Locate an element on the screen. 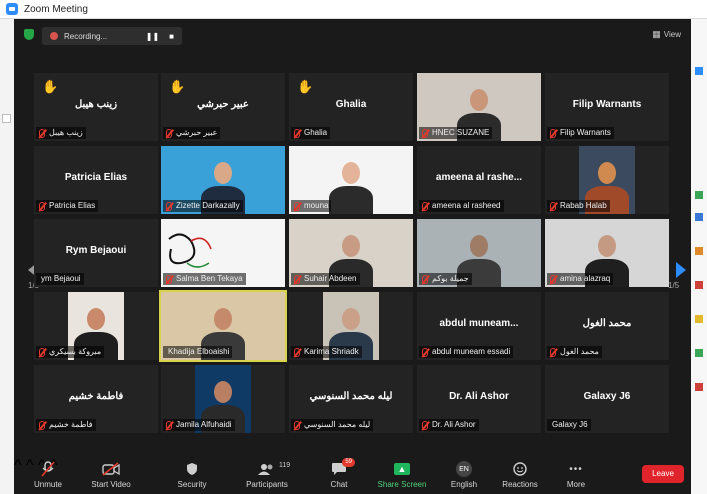 This screenshot has width=707, height=494. participant-tile: Rabab Halab is located at coordinates (607, 180).